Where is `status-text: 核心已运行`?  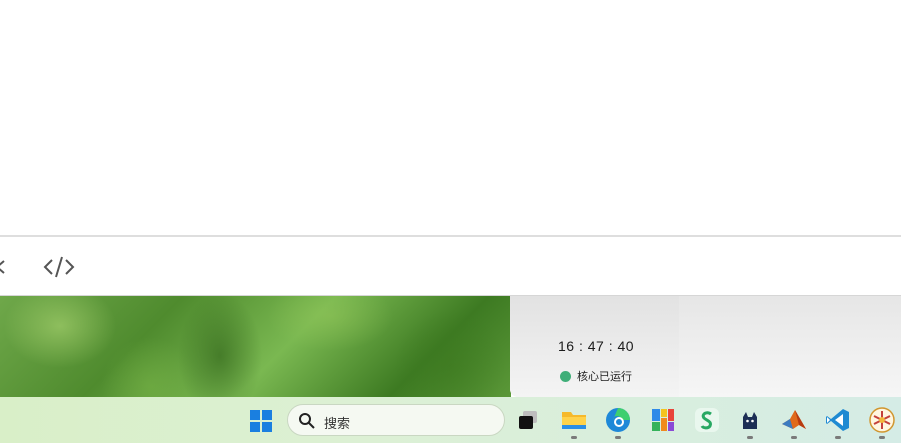 status-text: 核心已运行 is located at coordinates (604, 376).